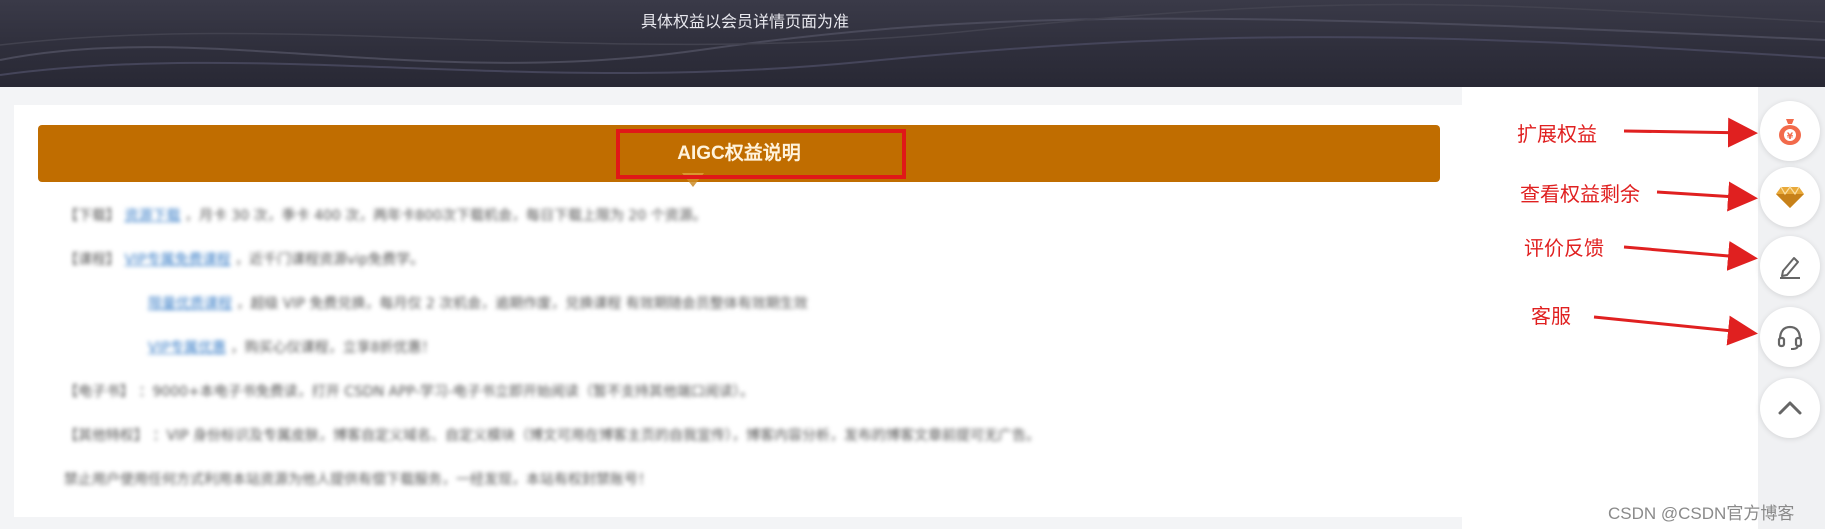  I want to click on banner-note: 具体权益以会员详情页面为准, so click(744, 21).